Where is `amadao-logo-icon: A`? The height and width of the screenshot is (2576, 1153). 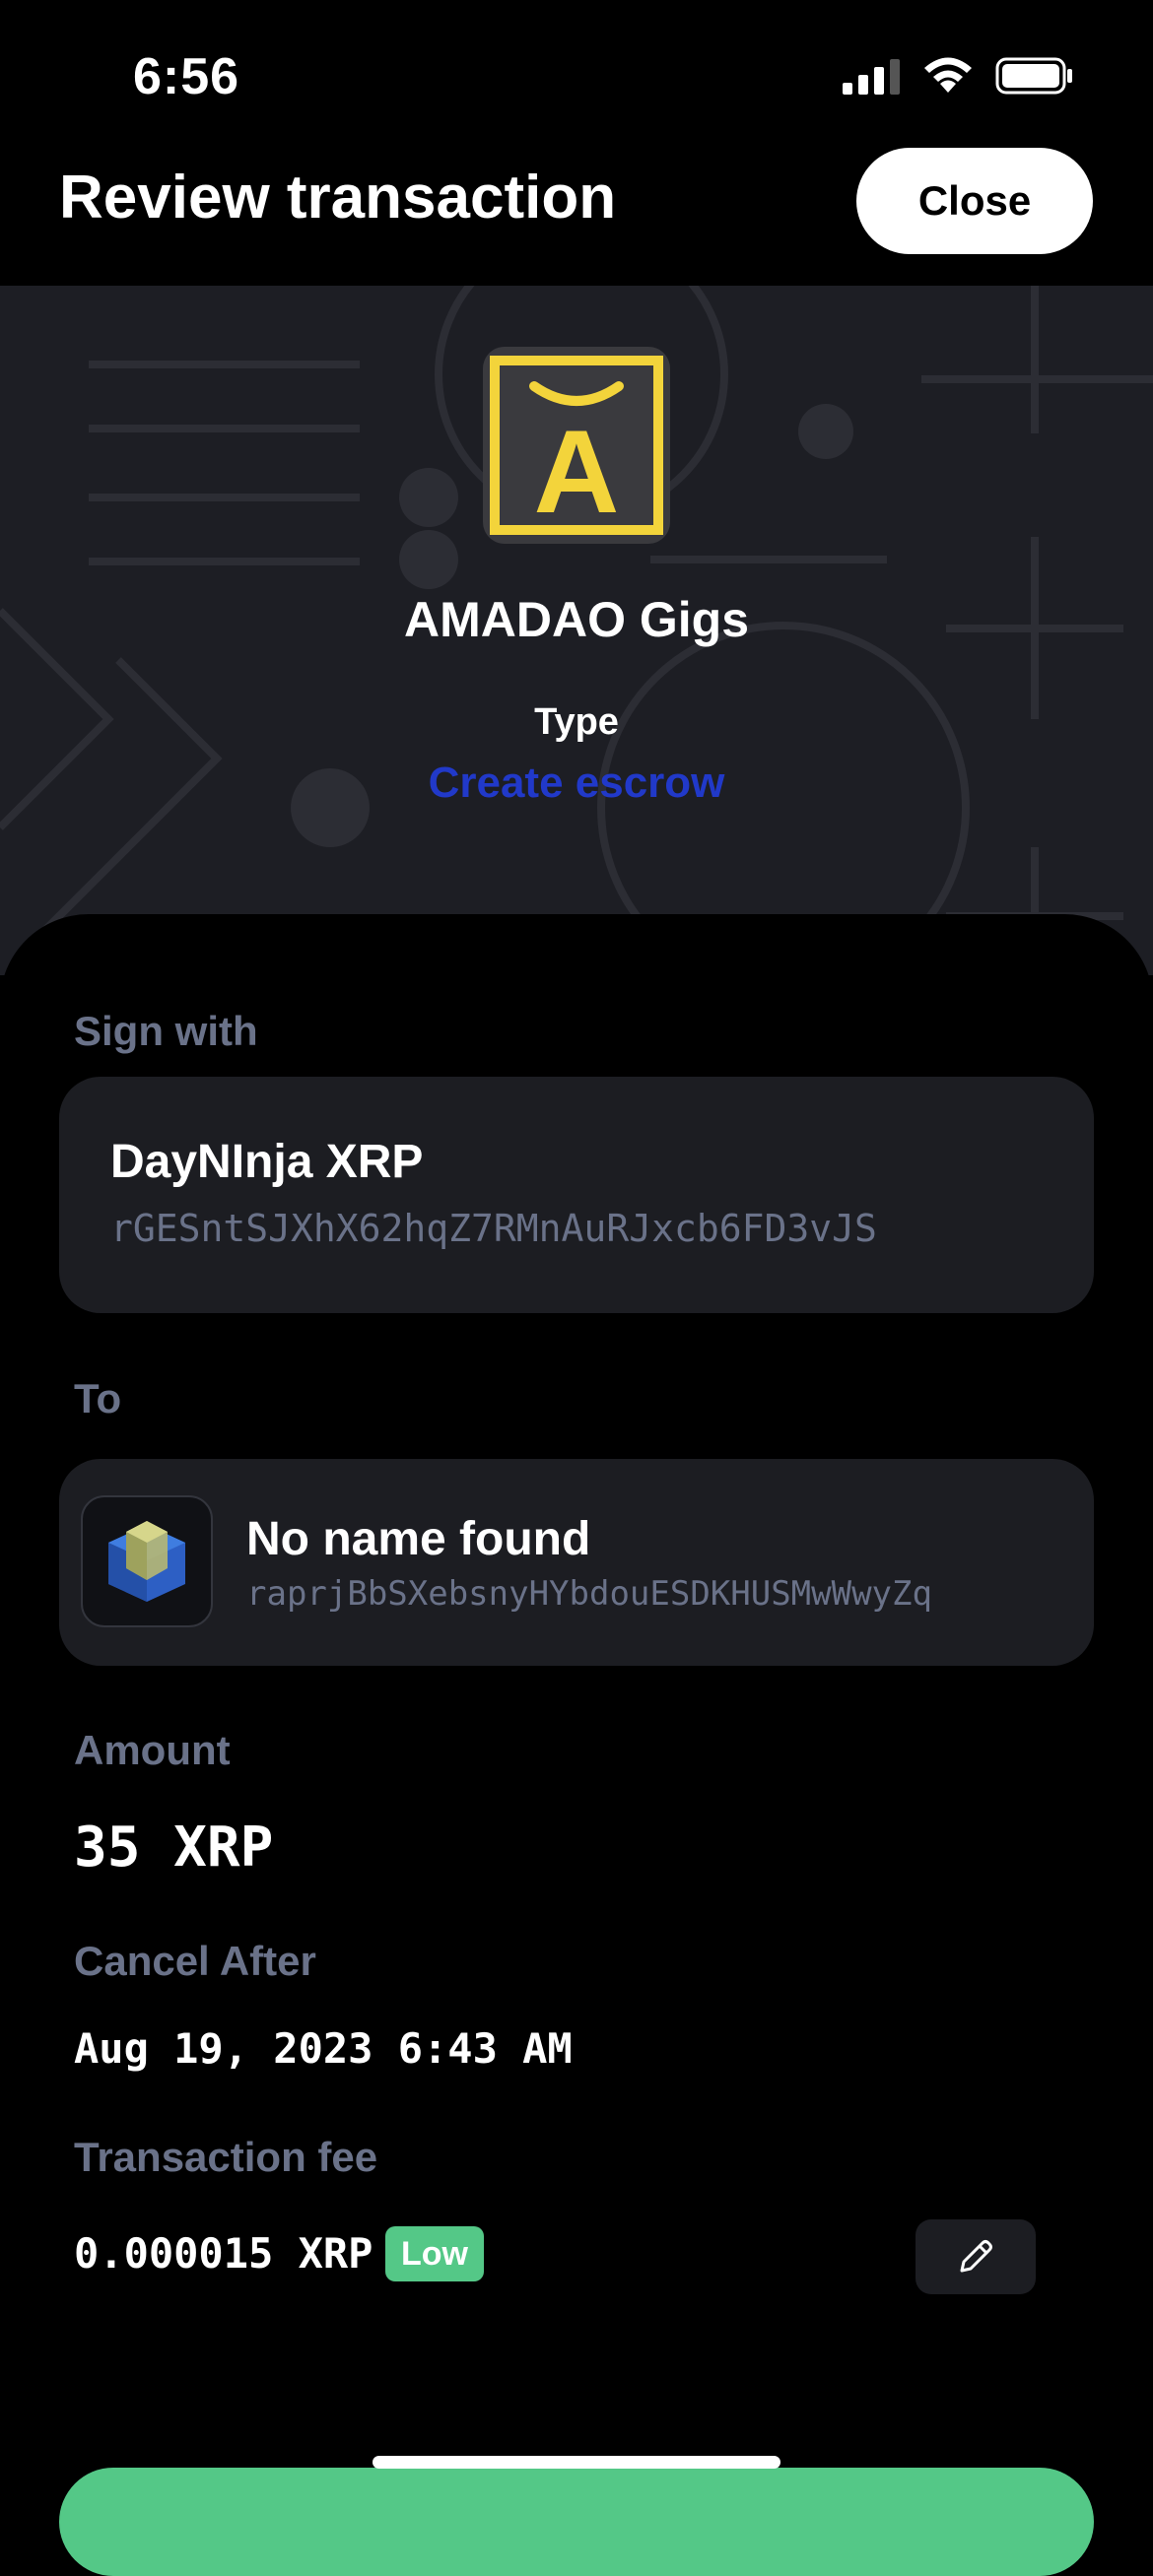
amadao-logo-icon: A is located at coordinates (576, 447).